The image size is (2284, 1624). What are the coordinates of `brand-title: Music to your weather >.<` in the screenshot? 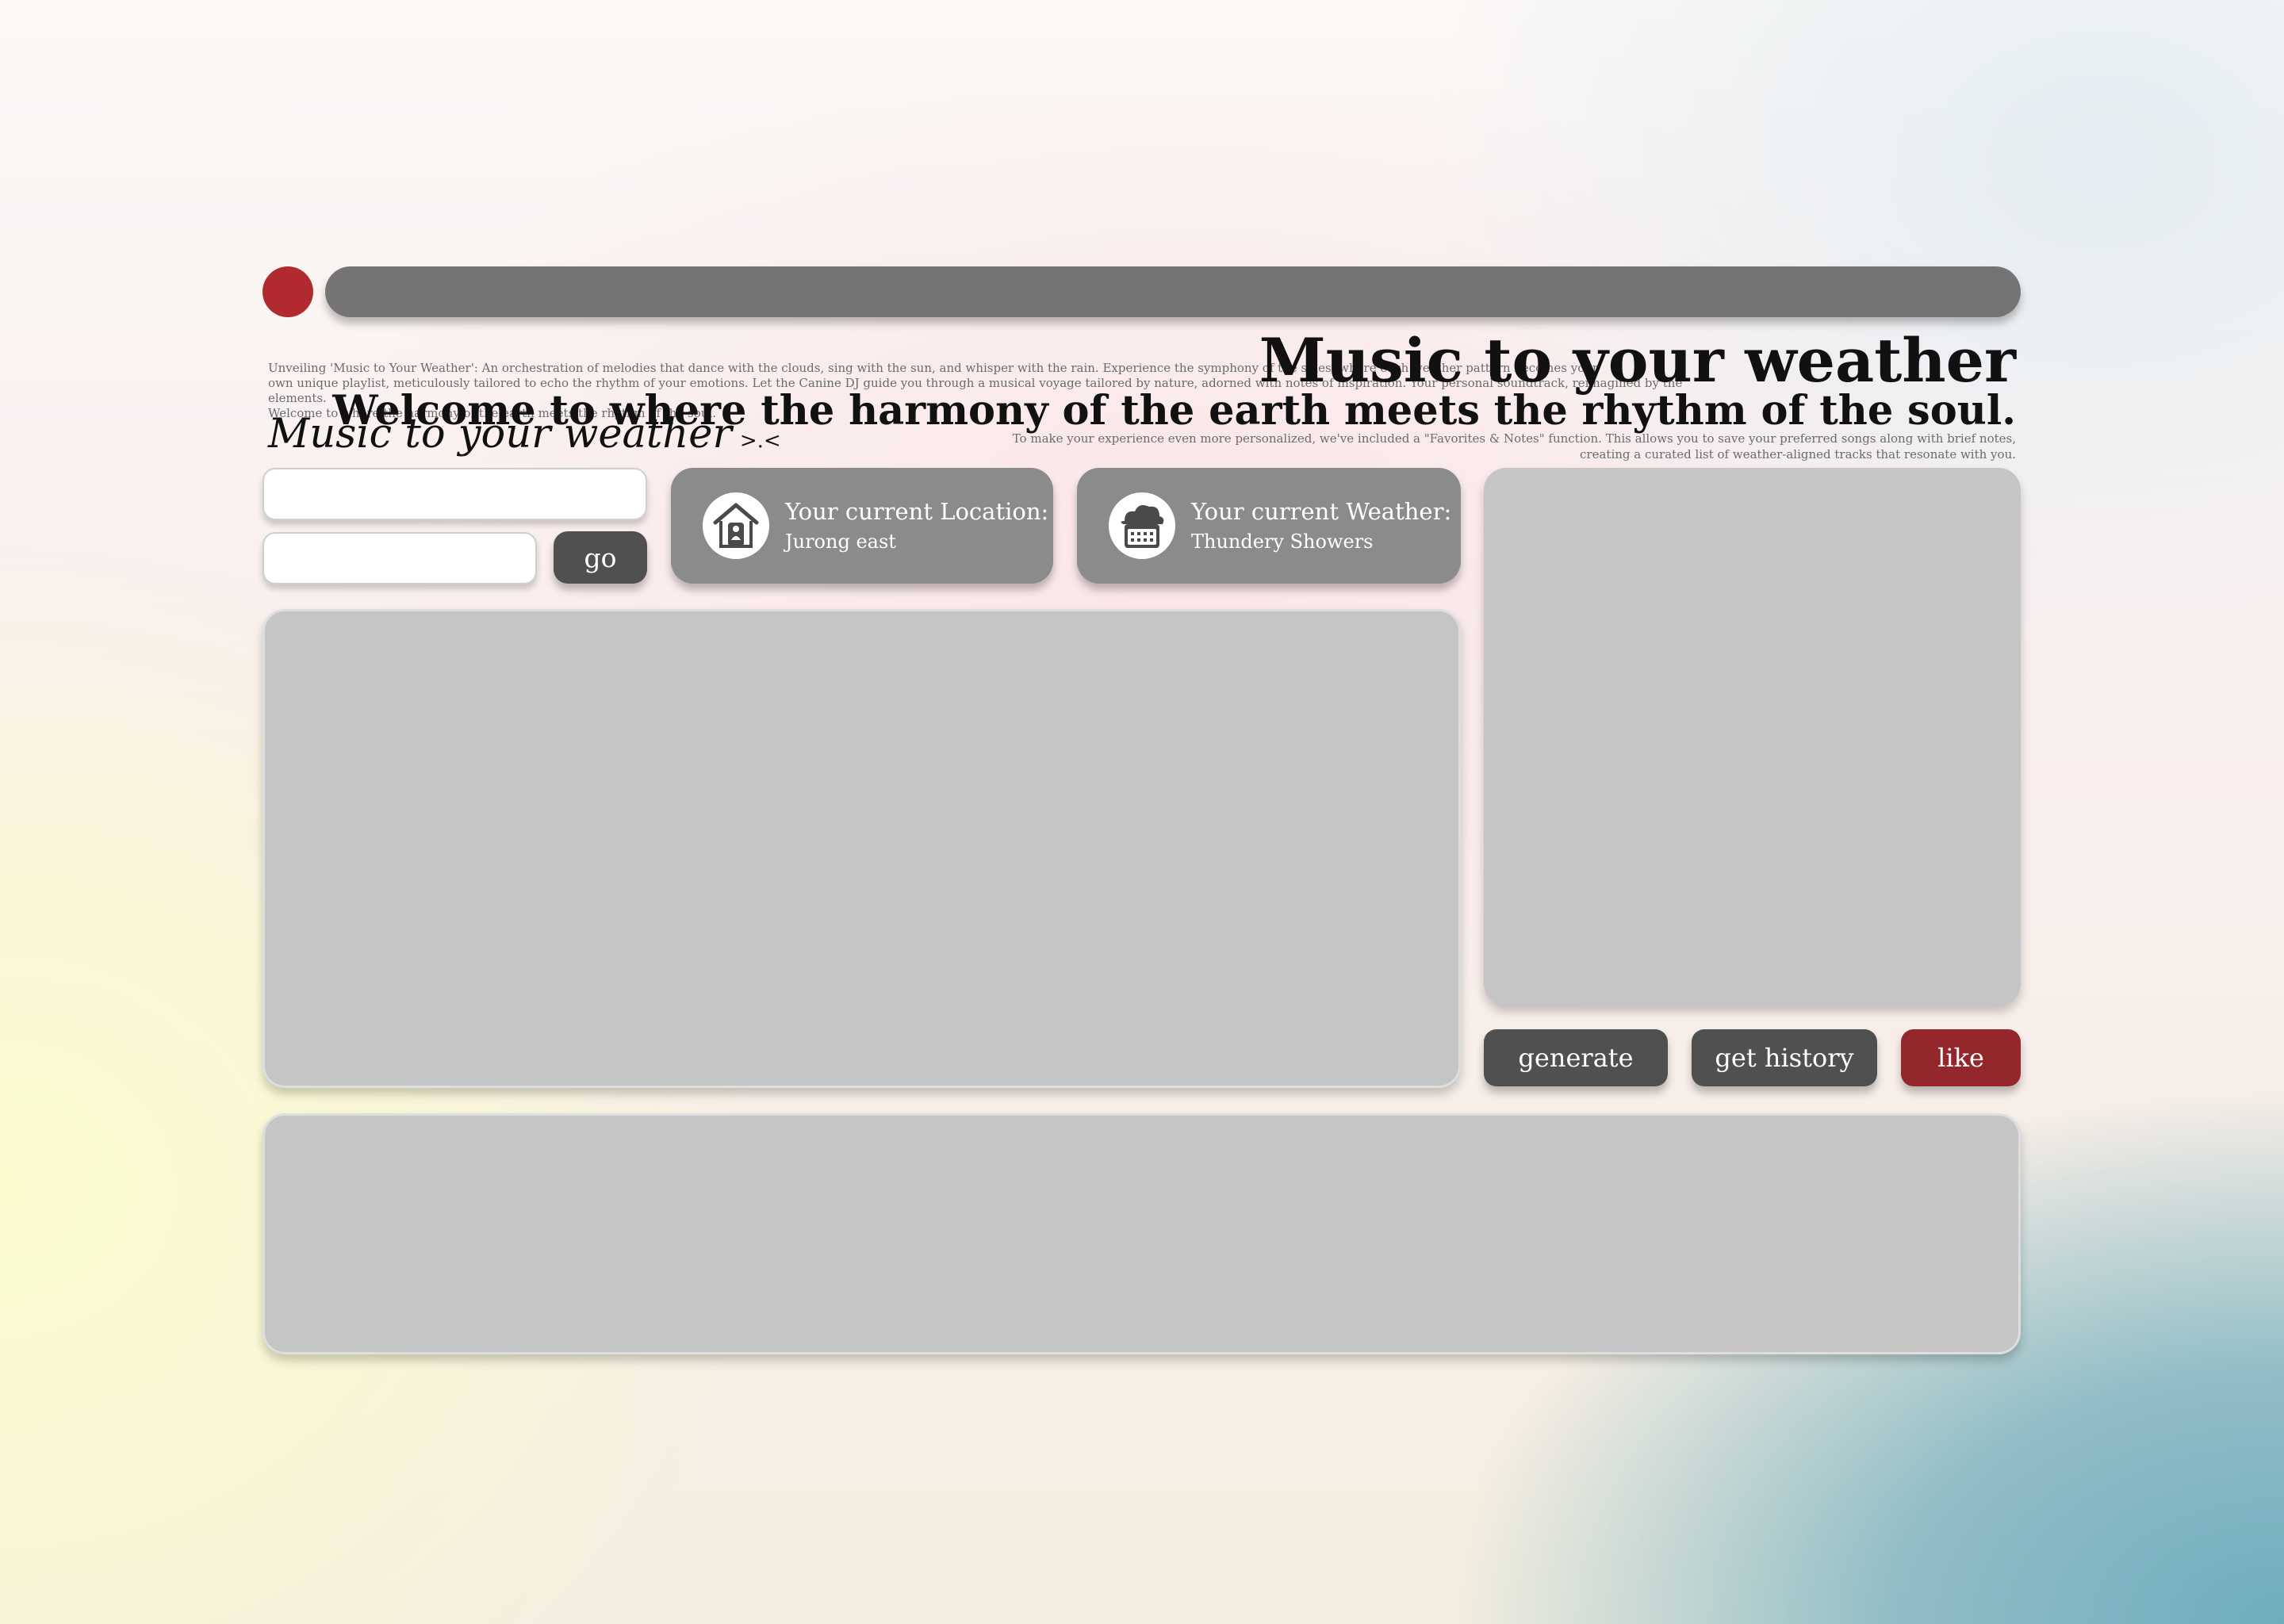 It's located at (524, 438).